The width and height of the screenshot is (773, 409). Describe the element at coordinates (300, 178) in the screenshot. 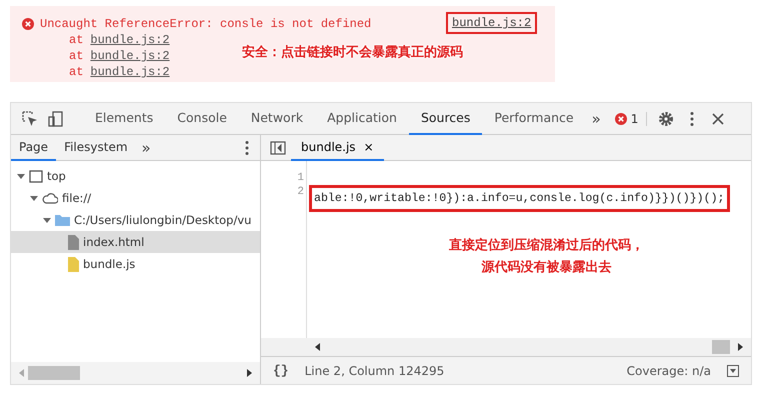

I see `line-number: 1` at that location.